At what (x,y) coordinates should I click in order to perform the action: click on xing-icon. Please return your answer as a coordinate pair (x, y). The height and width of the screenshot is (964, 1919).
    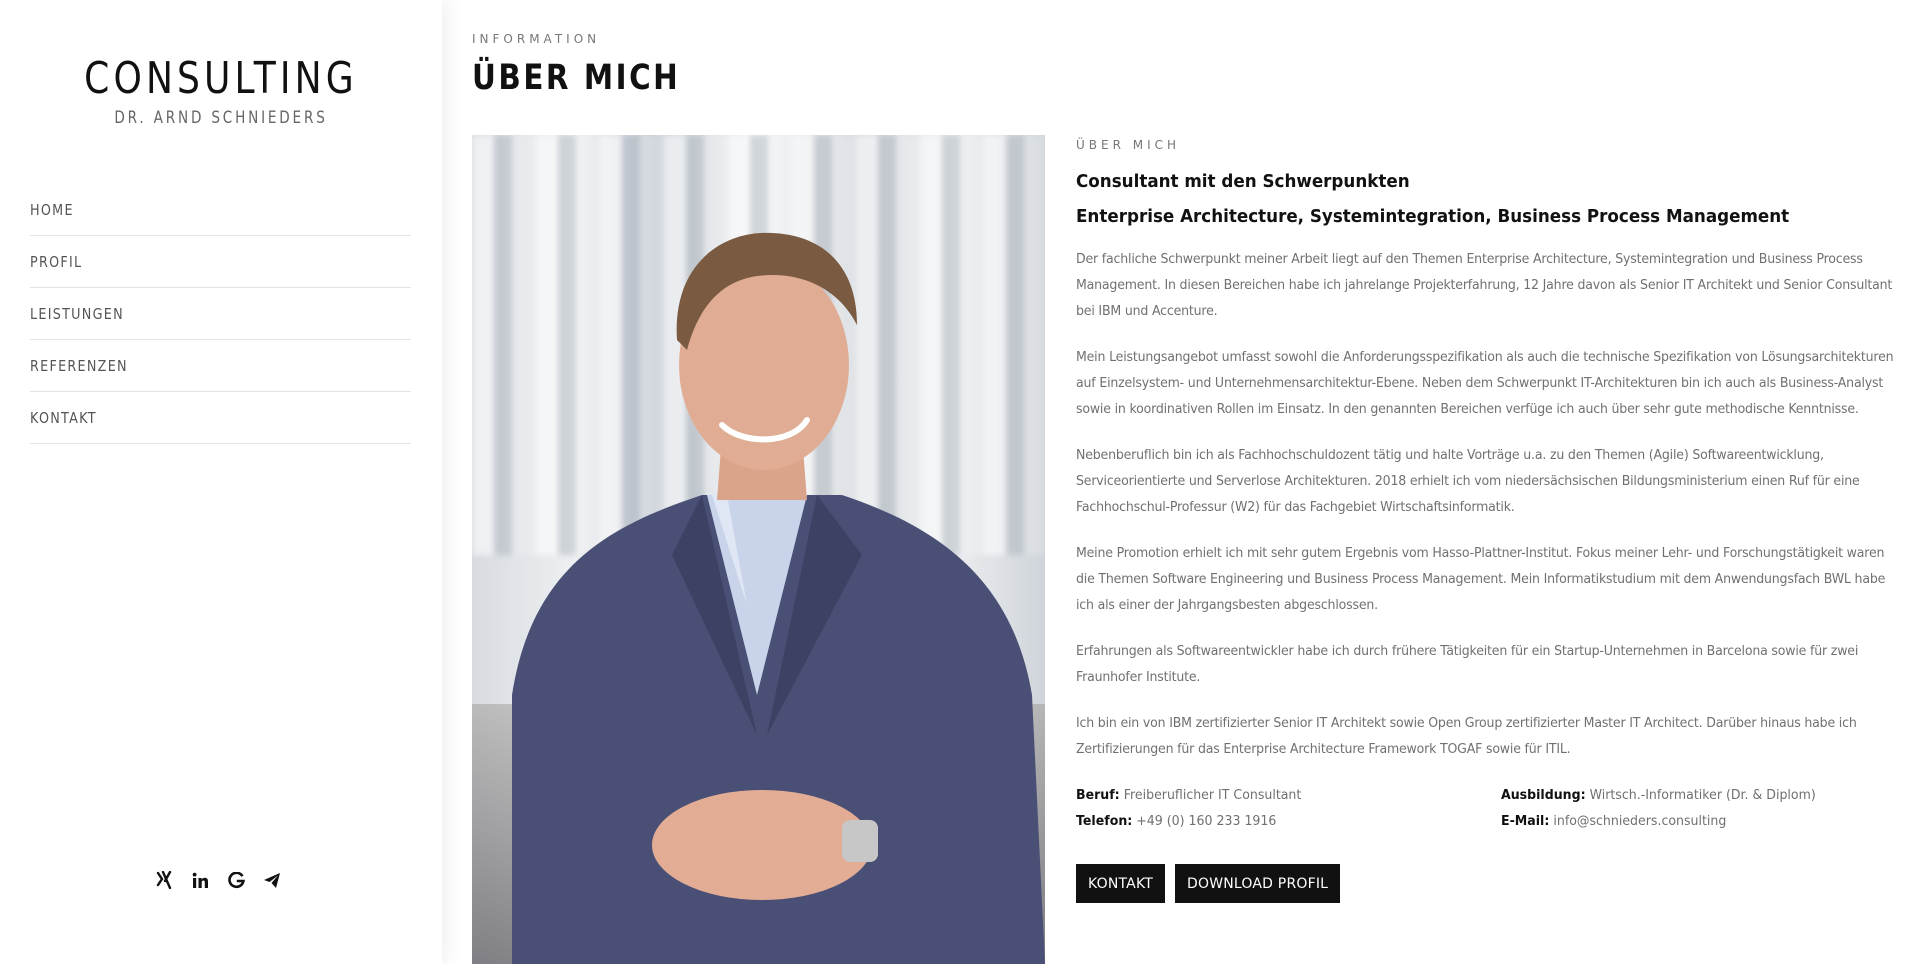
    Looking at the image, I should click on (164, 880).